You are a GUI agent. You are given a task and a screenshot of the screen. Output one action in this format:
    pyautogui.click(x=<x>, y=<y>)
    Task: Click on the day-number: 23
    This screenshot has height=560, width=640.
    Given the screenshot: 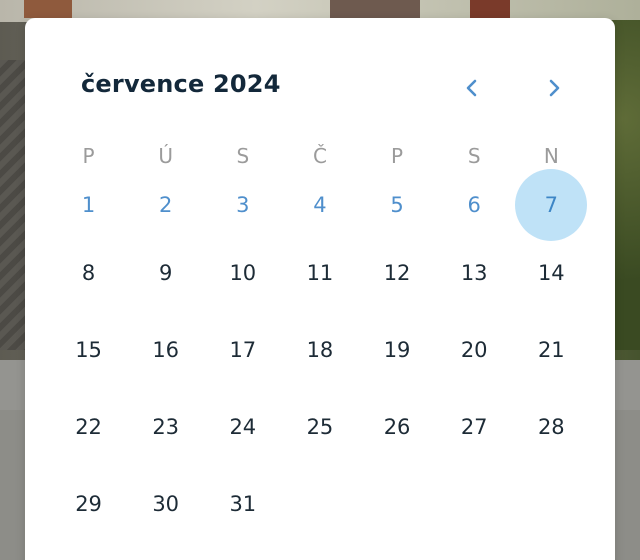 What is the action you would take?
    pyautogui.click(x=166, y=426)
    